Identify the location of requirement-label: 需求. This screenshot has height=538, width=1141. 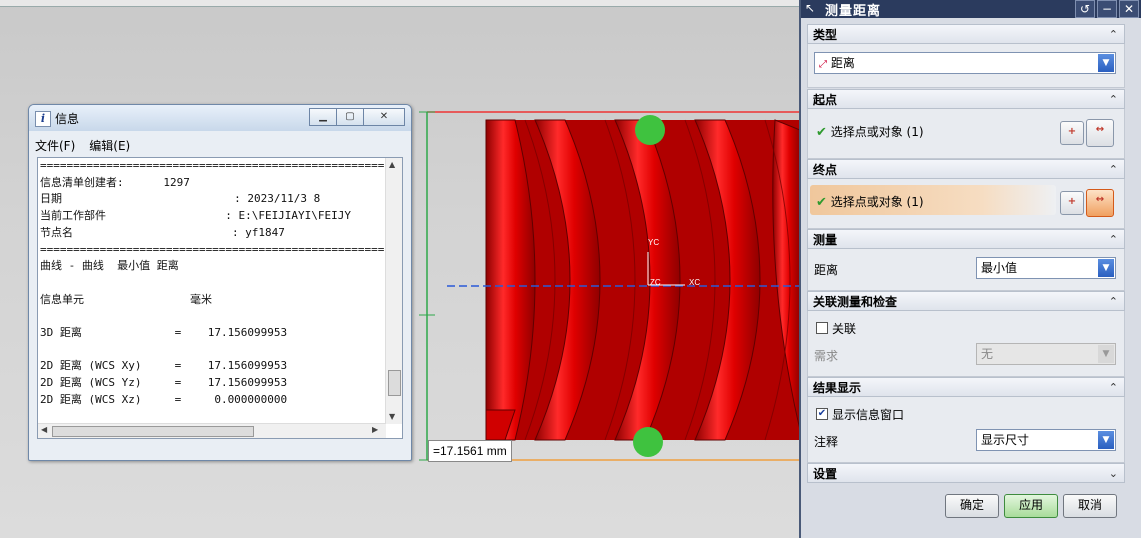
(826, 356).